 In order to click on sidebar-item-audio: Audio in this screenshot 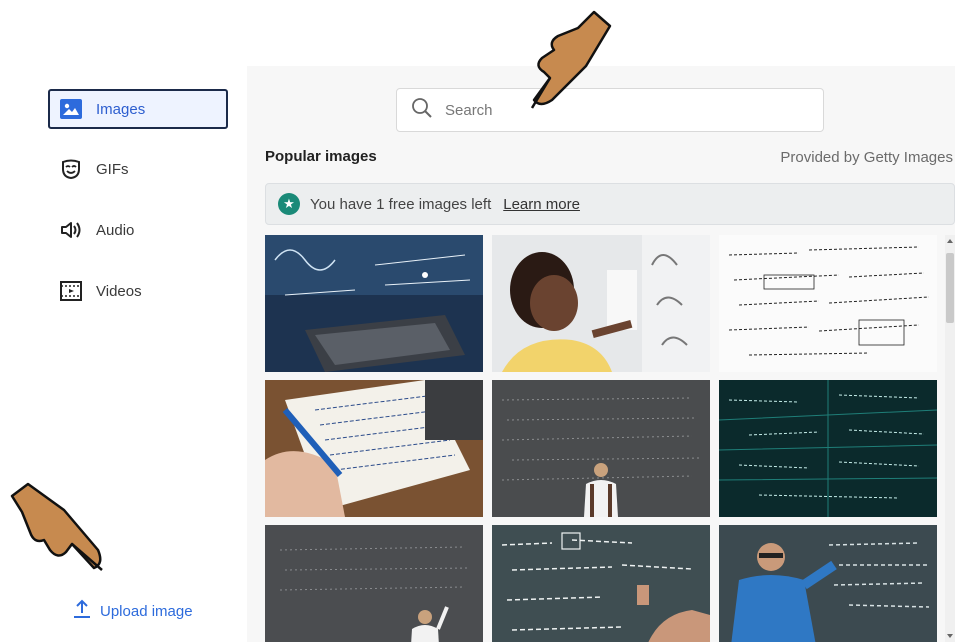, I will do `click(138, 230)`.